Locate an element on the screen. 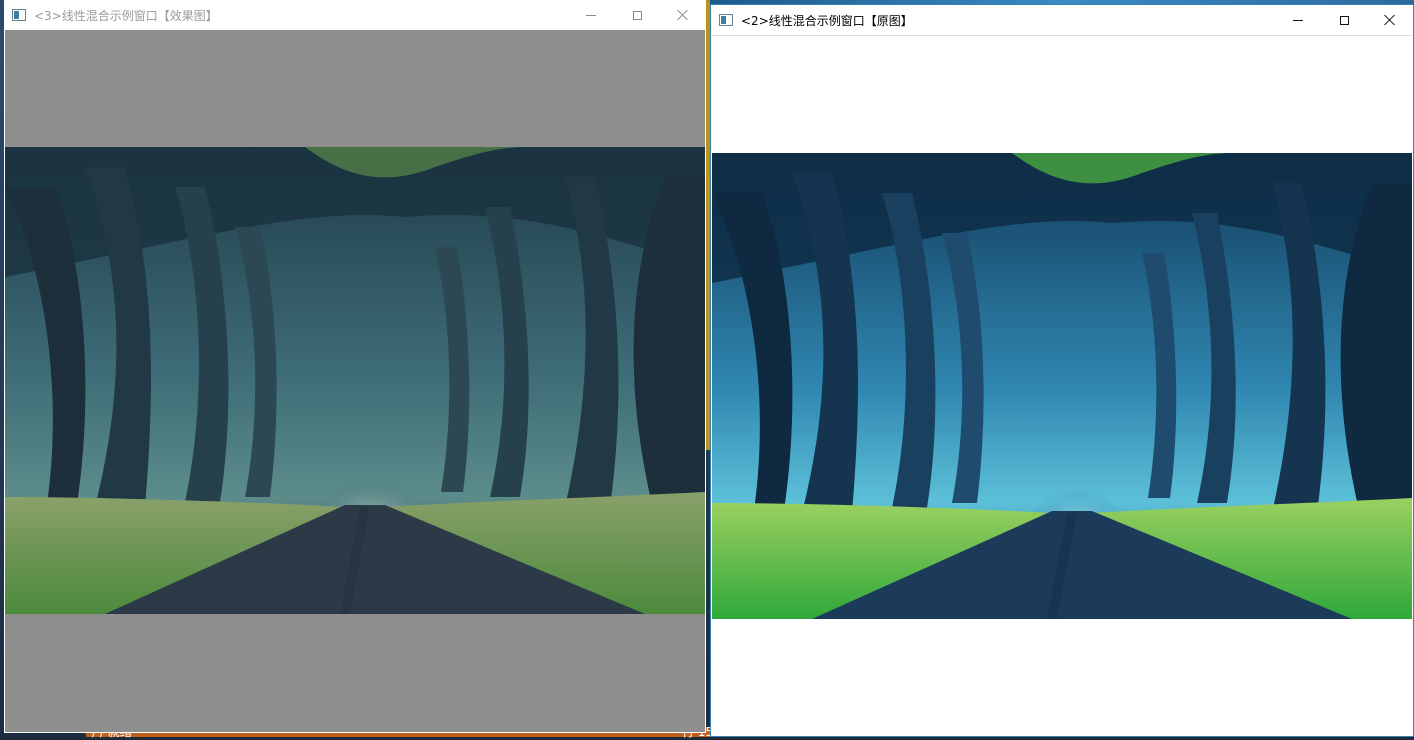 The image size is (1414, 740). title-bar: <3>线性混合示例窗口【效果图】 is located at coordinates (355, 15).